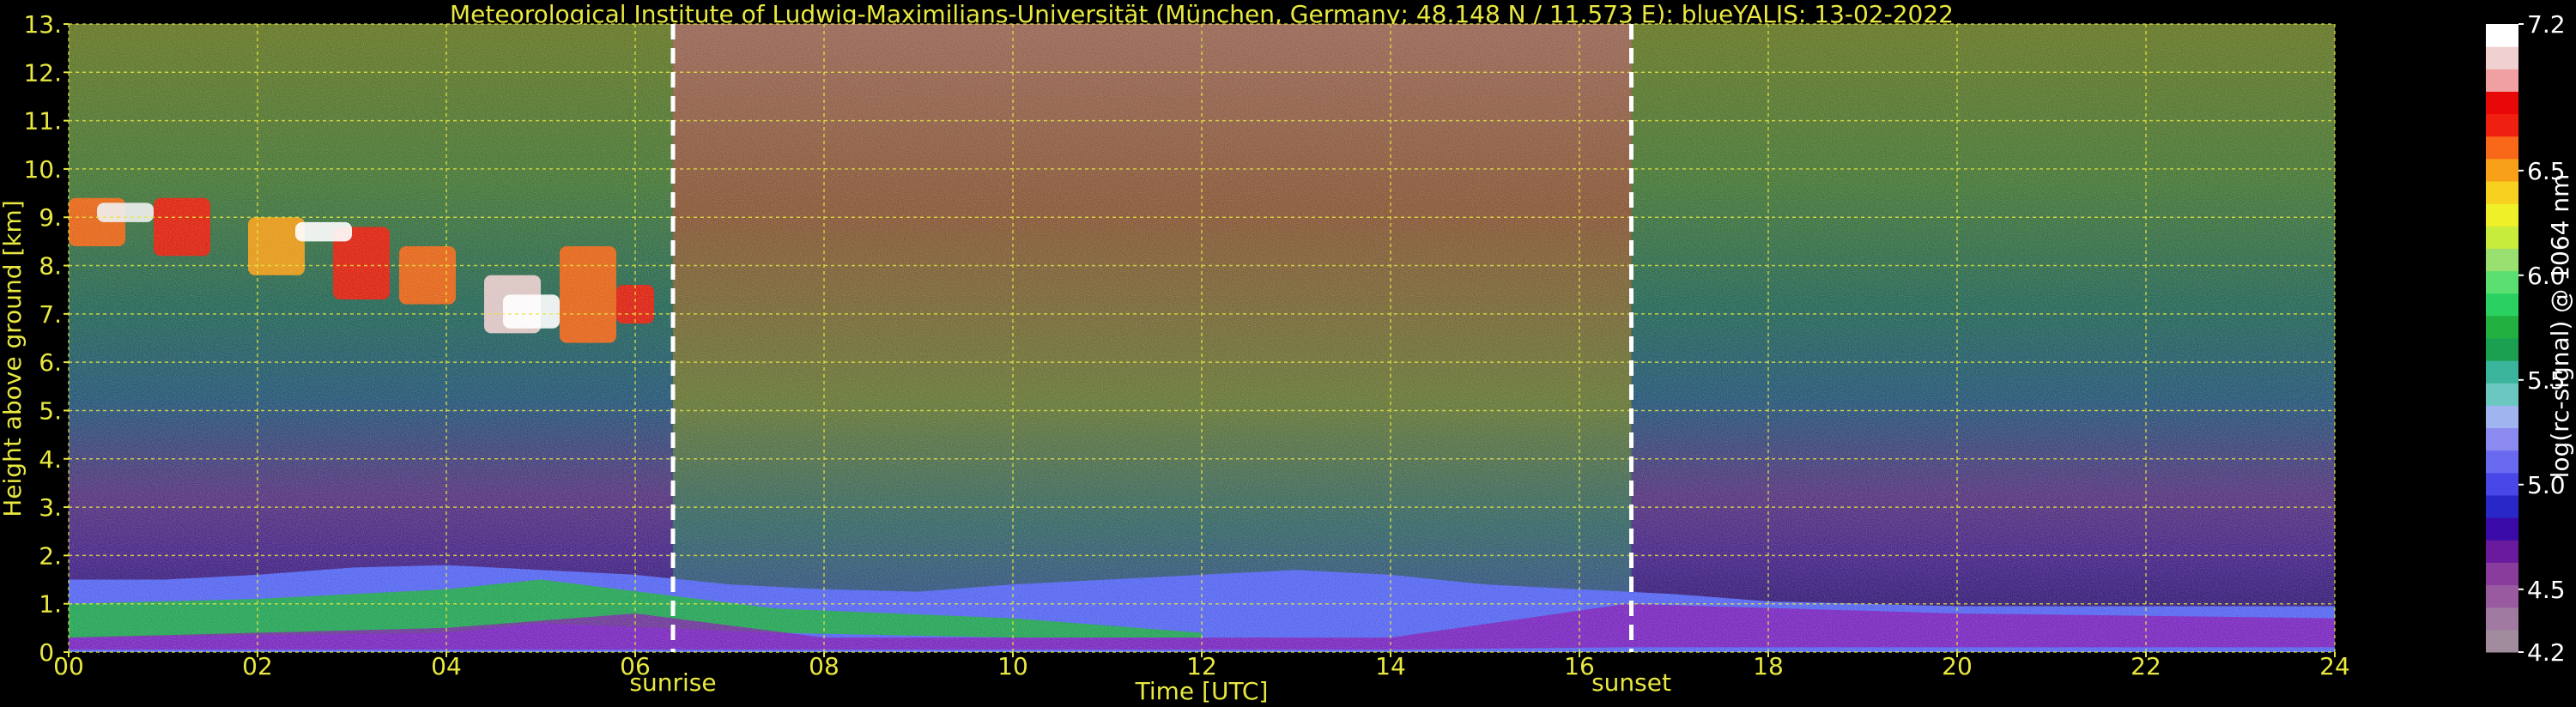  Describe the element at coordinates (824, 666) in the screenshot. I see `x-tick-label-4: 08` at that location.